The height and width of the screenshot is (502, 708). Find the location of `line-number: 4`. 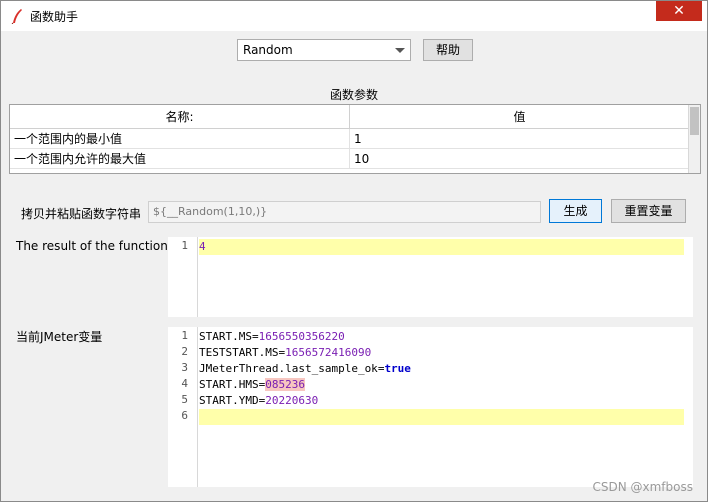

line-number: 4 is located at coordinates (184, 383).